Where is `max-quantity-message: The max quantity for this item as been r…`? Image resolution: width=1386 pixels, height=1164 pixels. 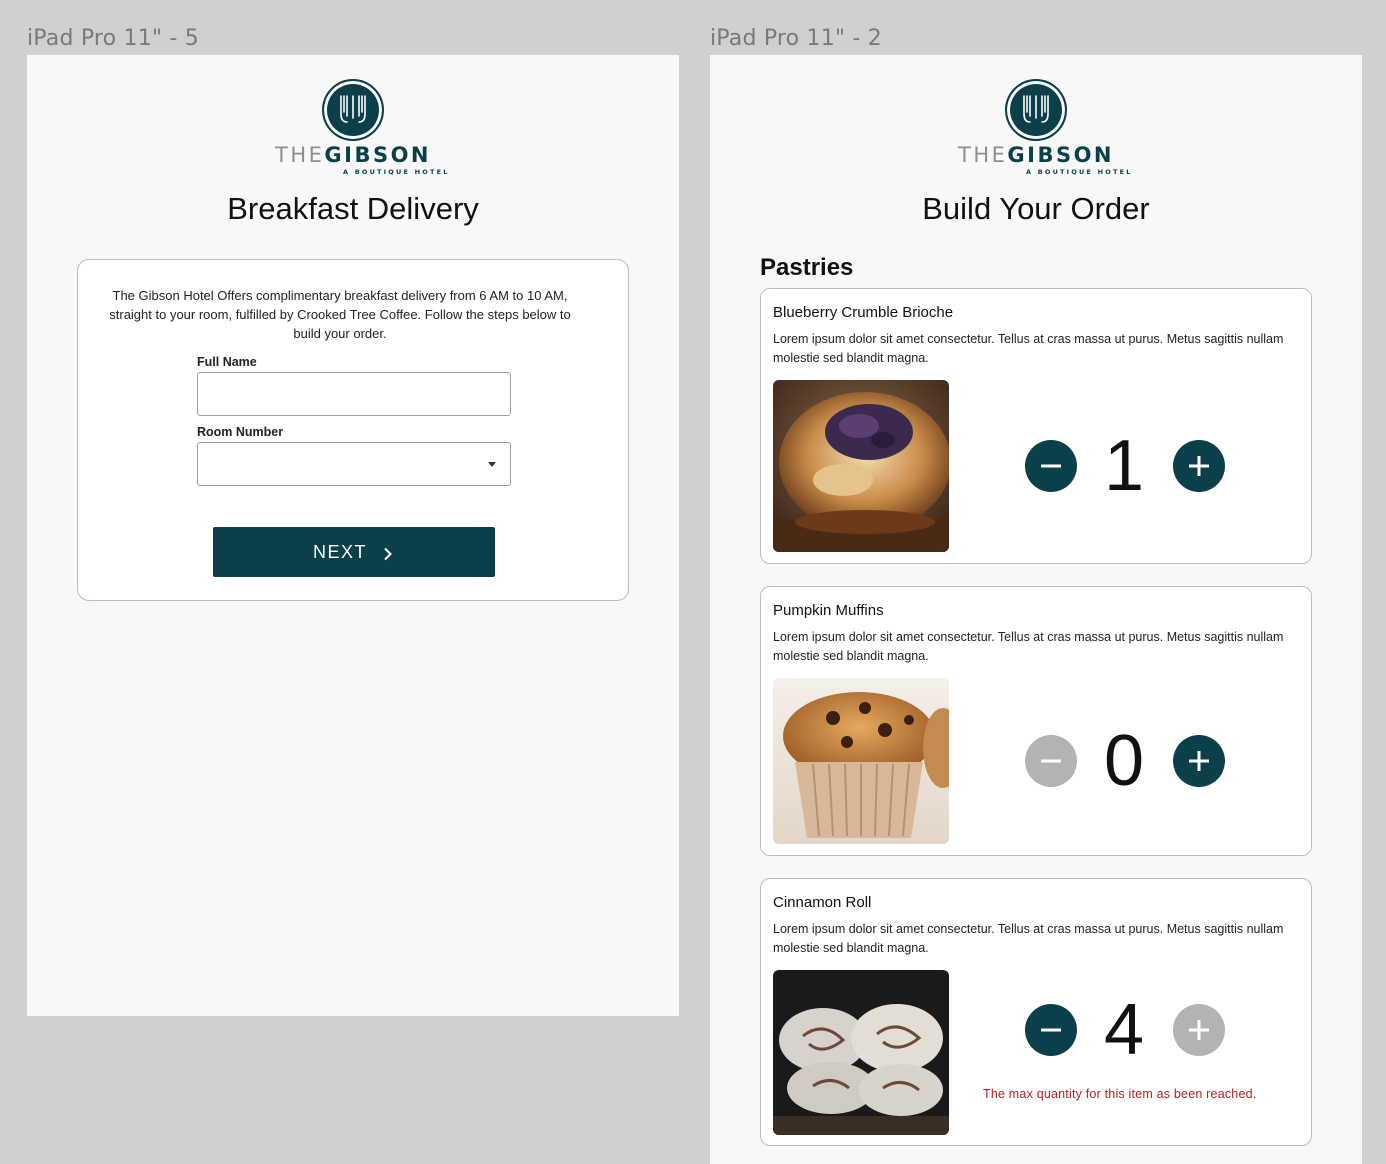
max-quantity-message: The max quantity for this item as been r… is located at coordinates (1120, 1094).